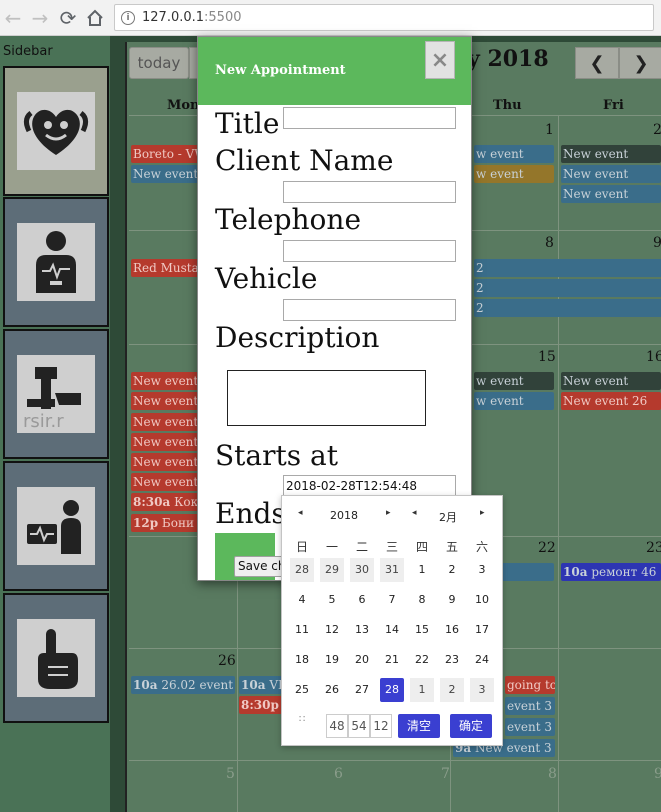 The height and width of the screenshot is (812, 661). Describe the element at coordinates (422, 630) in the screenshot. I see `picker-day: 15` at that location.